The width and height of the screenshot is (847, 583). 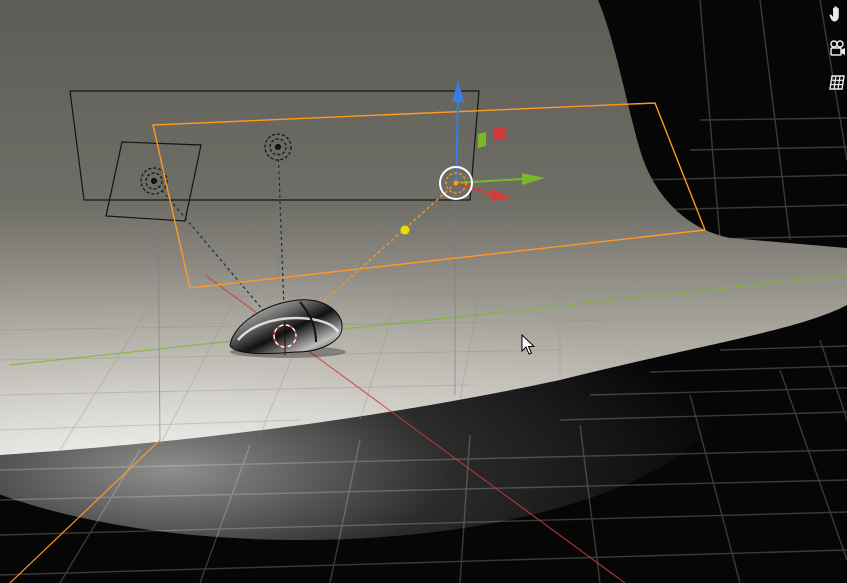 I want to click on light-target-handle, so click(x=405, y=230).